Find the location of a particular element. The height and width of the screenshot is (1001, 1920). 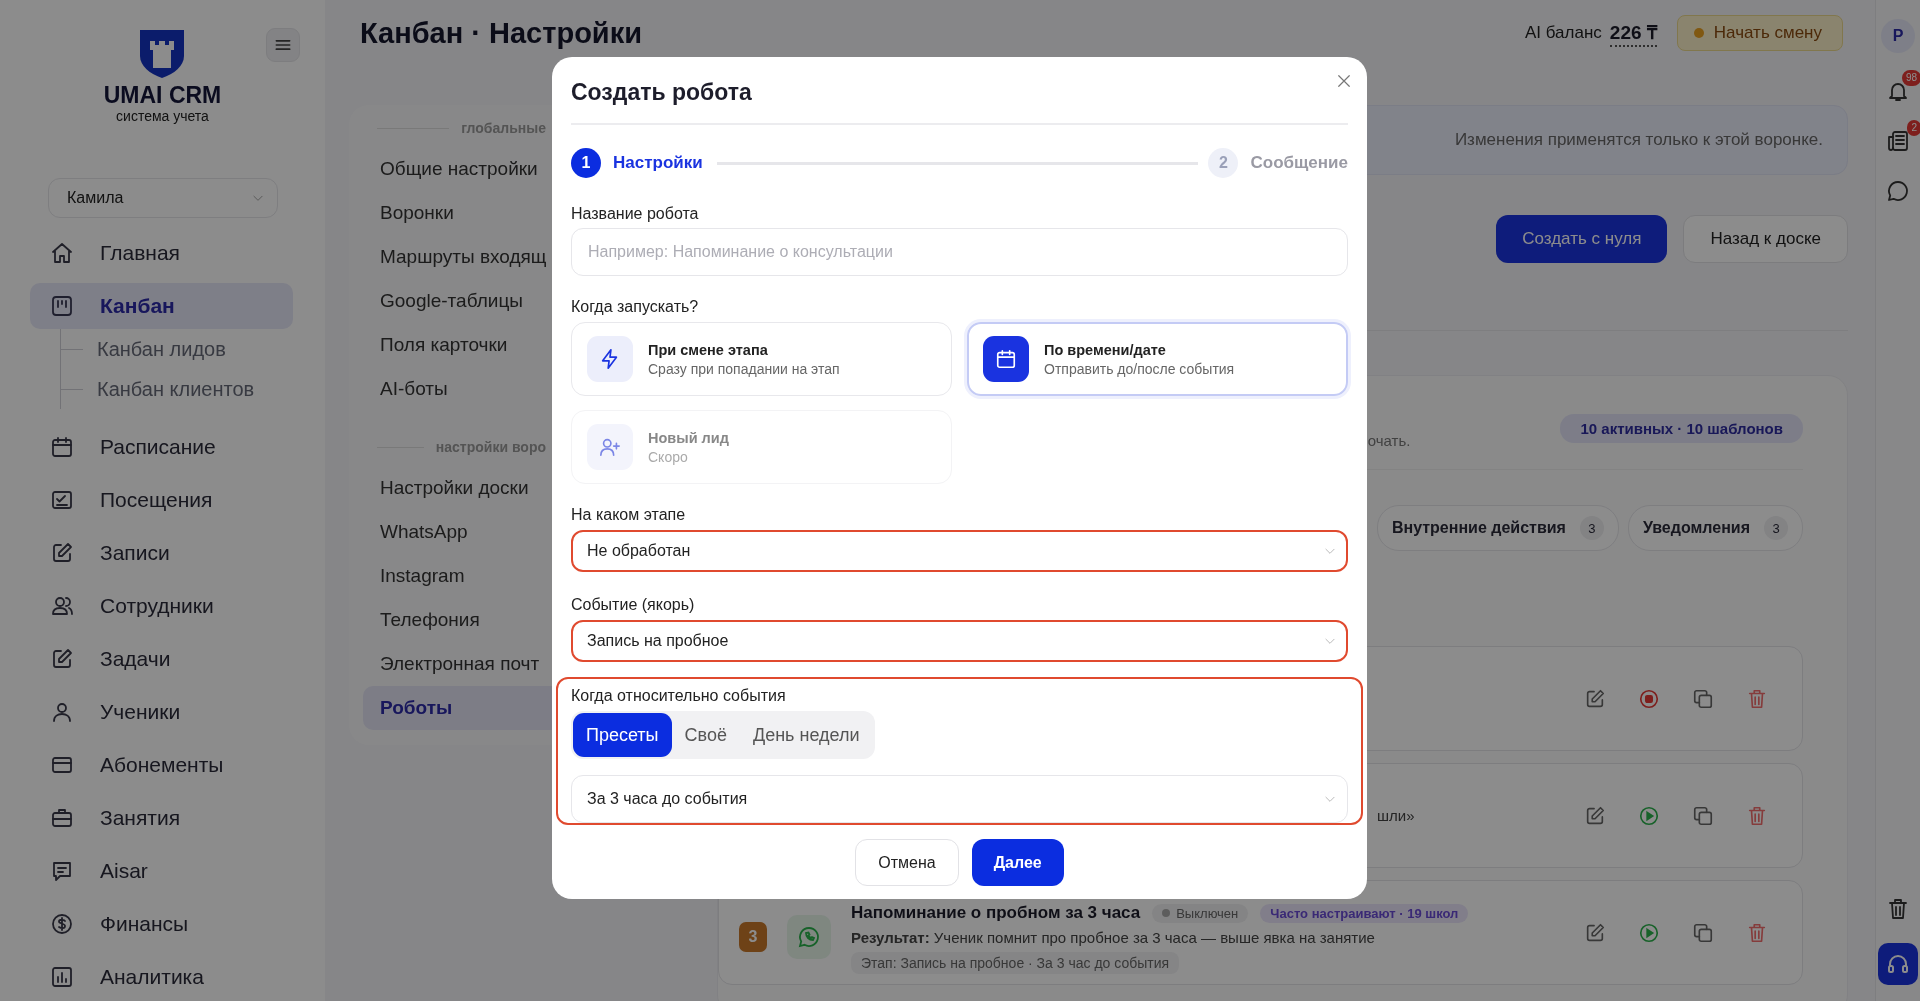

step-number: 2 is located at coordinates (1223, 163).